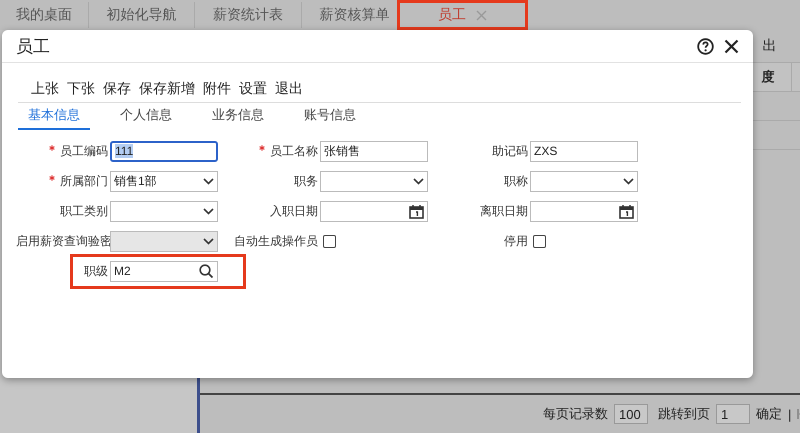  I want to click on lookup-field: M2, so click(164, 271).